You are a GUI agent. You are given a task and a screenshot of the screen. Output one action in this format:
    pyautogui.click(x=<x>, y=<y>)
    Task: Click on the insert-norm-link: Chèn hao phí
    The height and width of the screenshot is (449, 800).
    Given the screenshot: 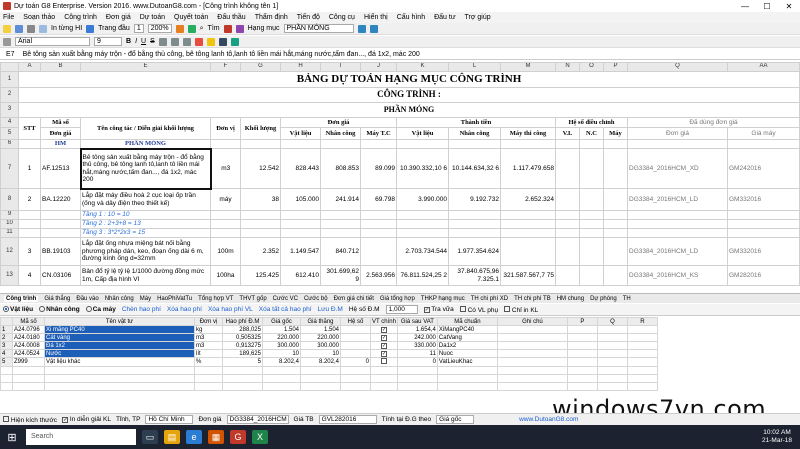 What is the action you would take?
    pyautogui.click(x=141, y=309)
    